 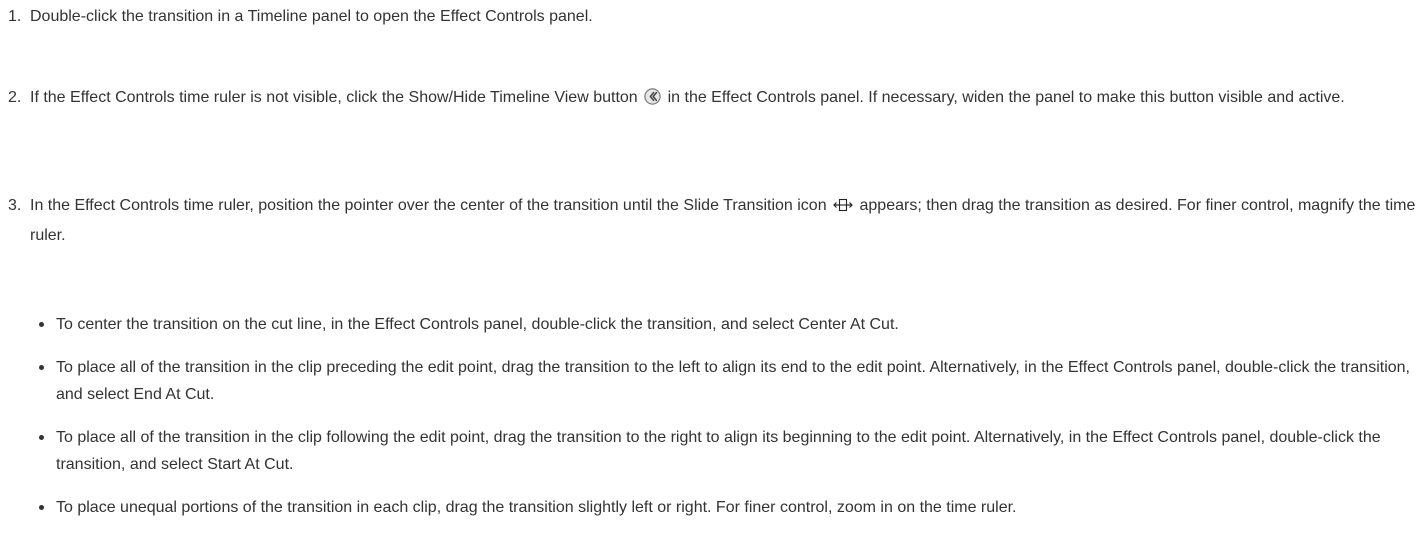 What do you see at coordinates (15, 97) in the screenshot?
I see `step-number: 2.` at bounding box center [15, 97].